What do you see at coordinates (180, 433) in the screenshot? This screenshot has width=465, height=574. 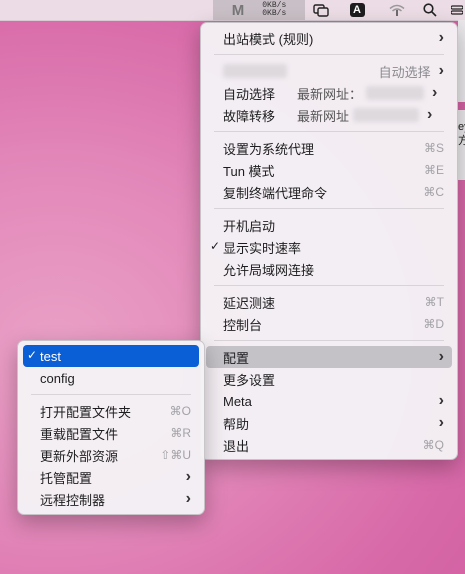 I see `shortcut-label: ⌘R` at bounding box center [180, 433].